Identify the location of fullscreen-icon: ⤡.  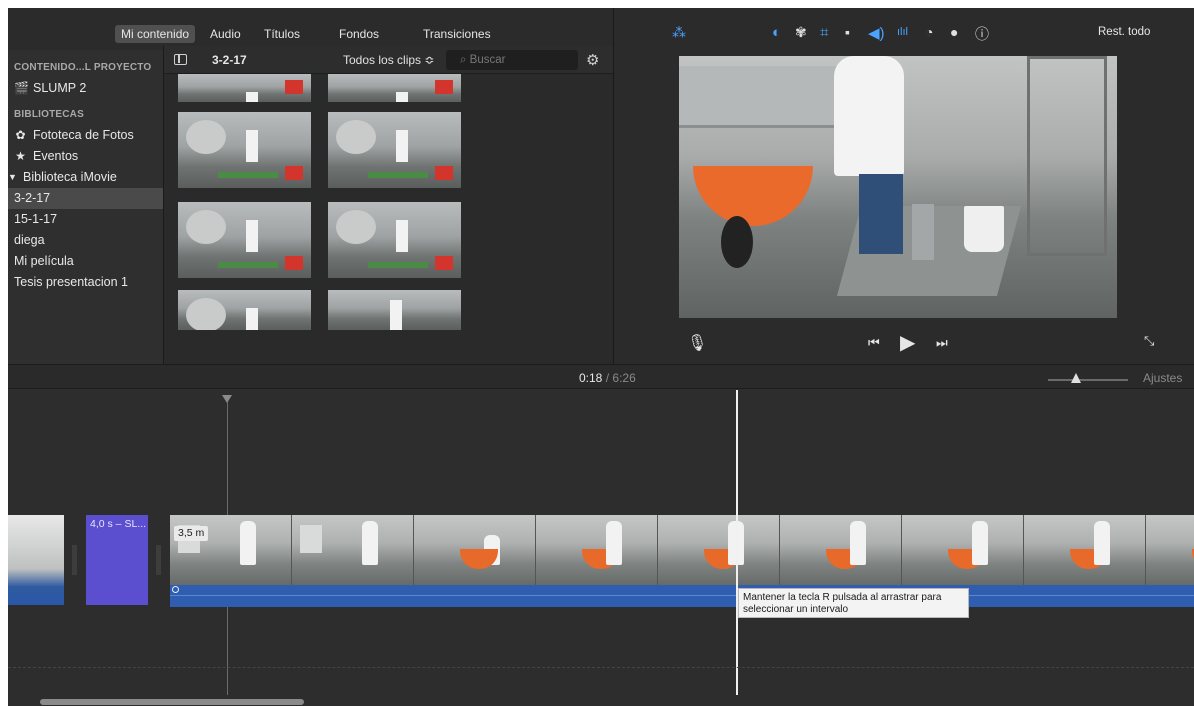
(1149, 341).